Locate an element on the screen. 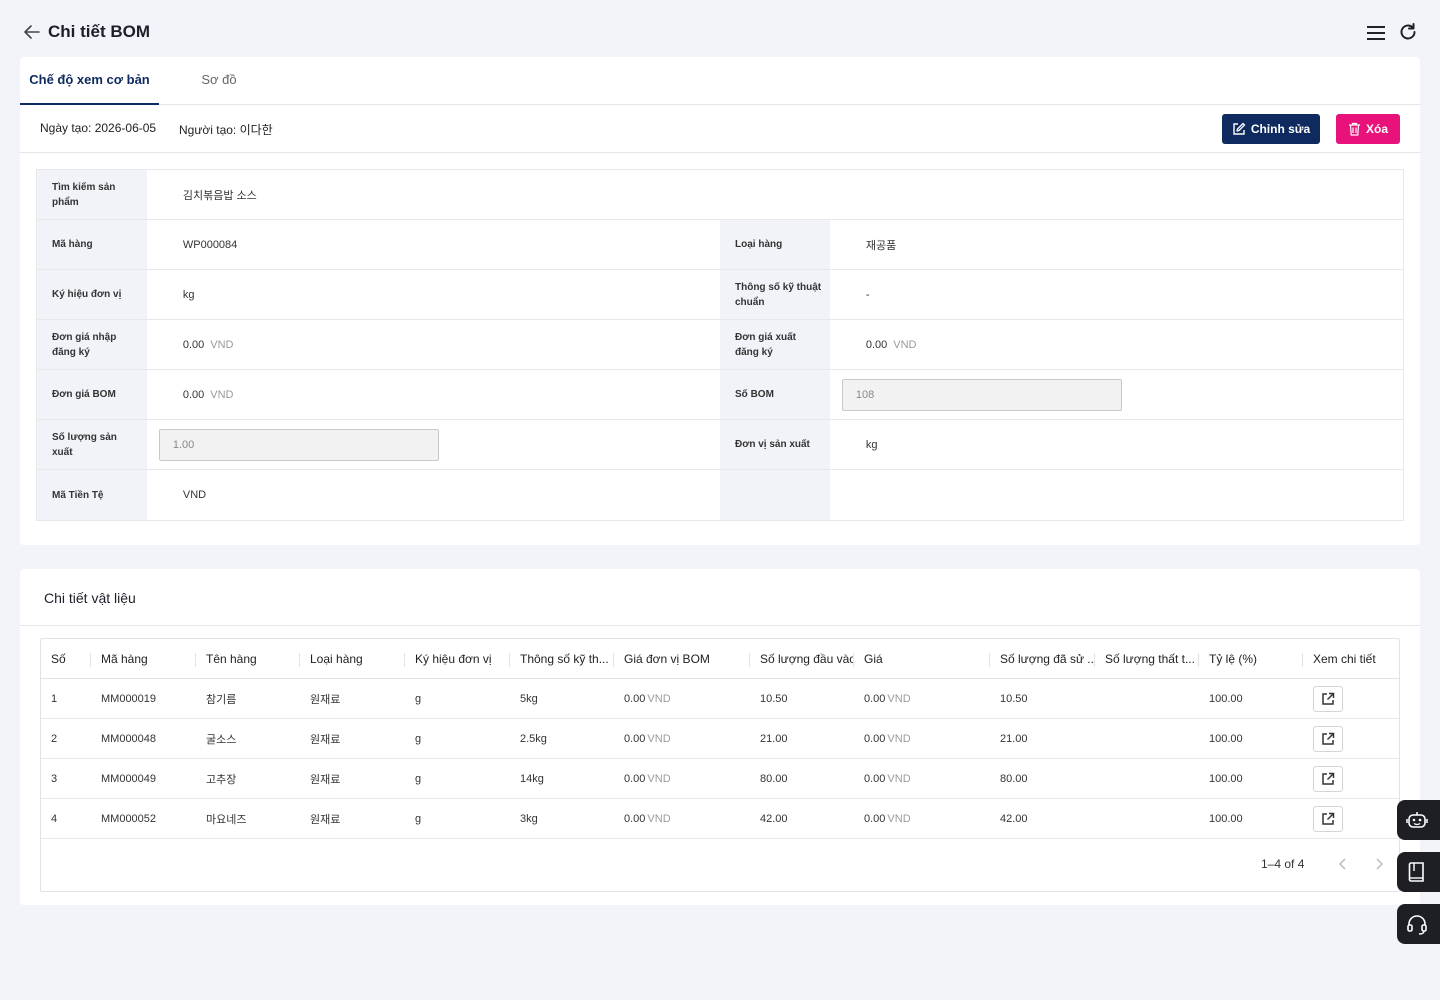  table-cell: 2.5kg is located at coordinates (562, 738).